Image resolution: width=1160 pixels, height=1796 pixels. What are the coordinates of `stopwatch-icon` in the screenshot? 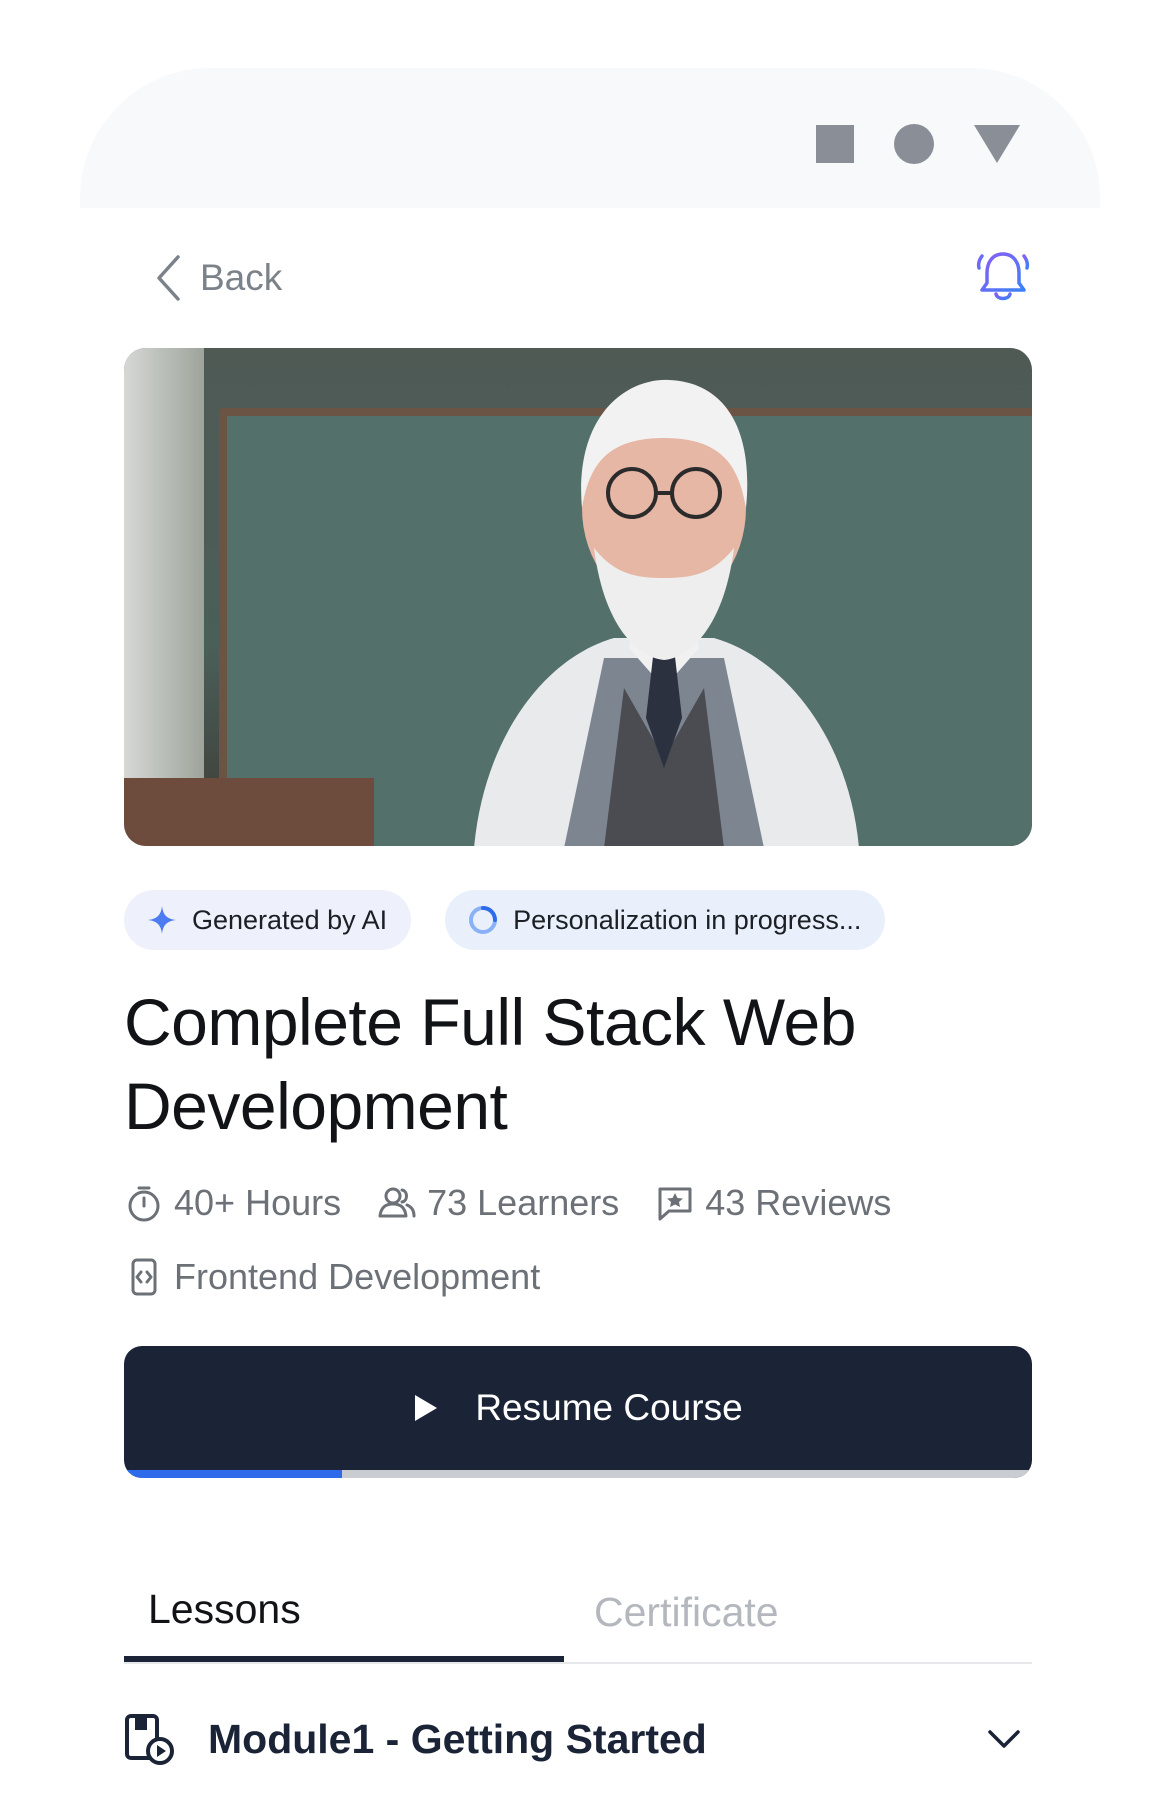 It's located at (144, 1204).